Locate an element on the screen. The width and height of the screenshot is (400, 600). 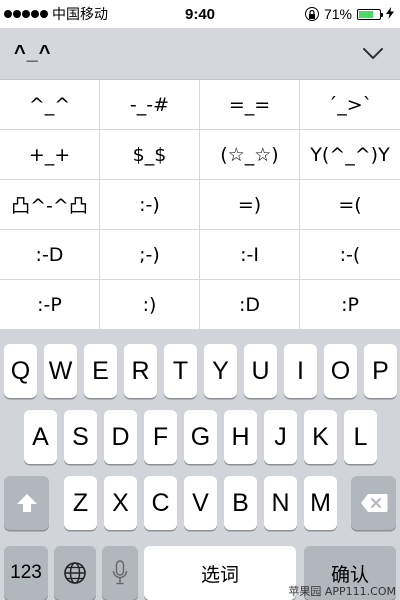
emoticon-cell: :-( is located at coordinates (350, 255).